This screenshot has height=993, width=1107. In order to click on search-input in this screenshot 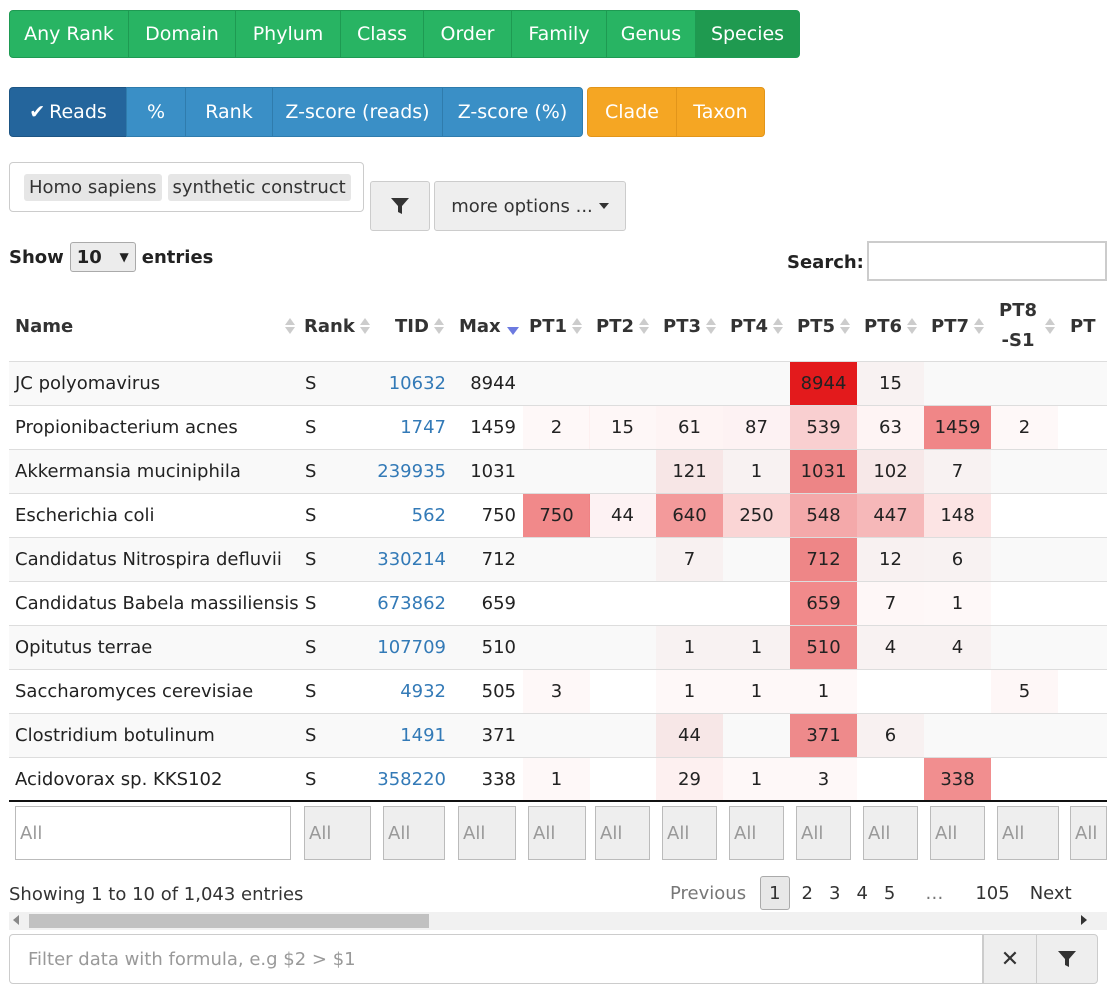, I will do `click(987, 261)`.